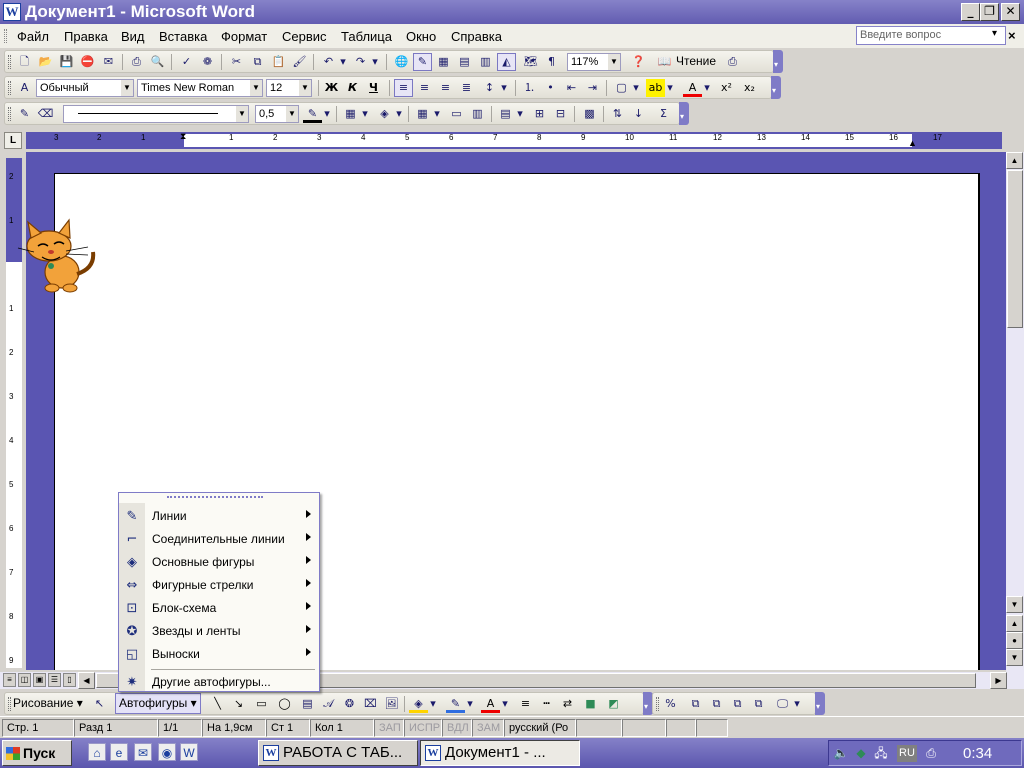 This screenshot has width=1024, height=768. Describe the element at coordinates (1012, 35) in the screenshot. I see `document-close-icon: ×` at that location.